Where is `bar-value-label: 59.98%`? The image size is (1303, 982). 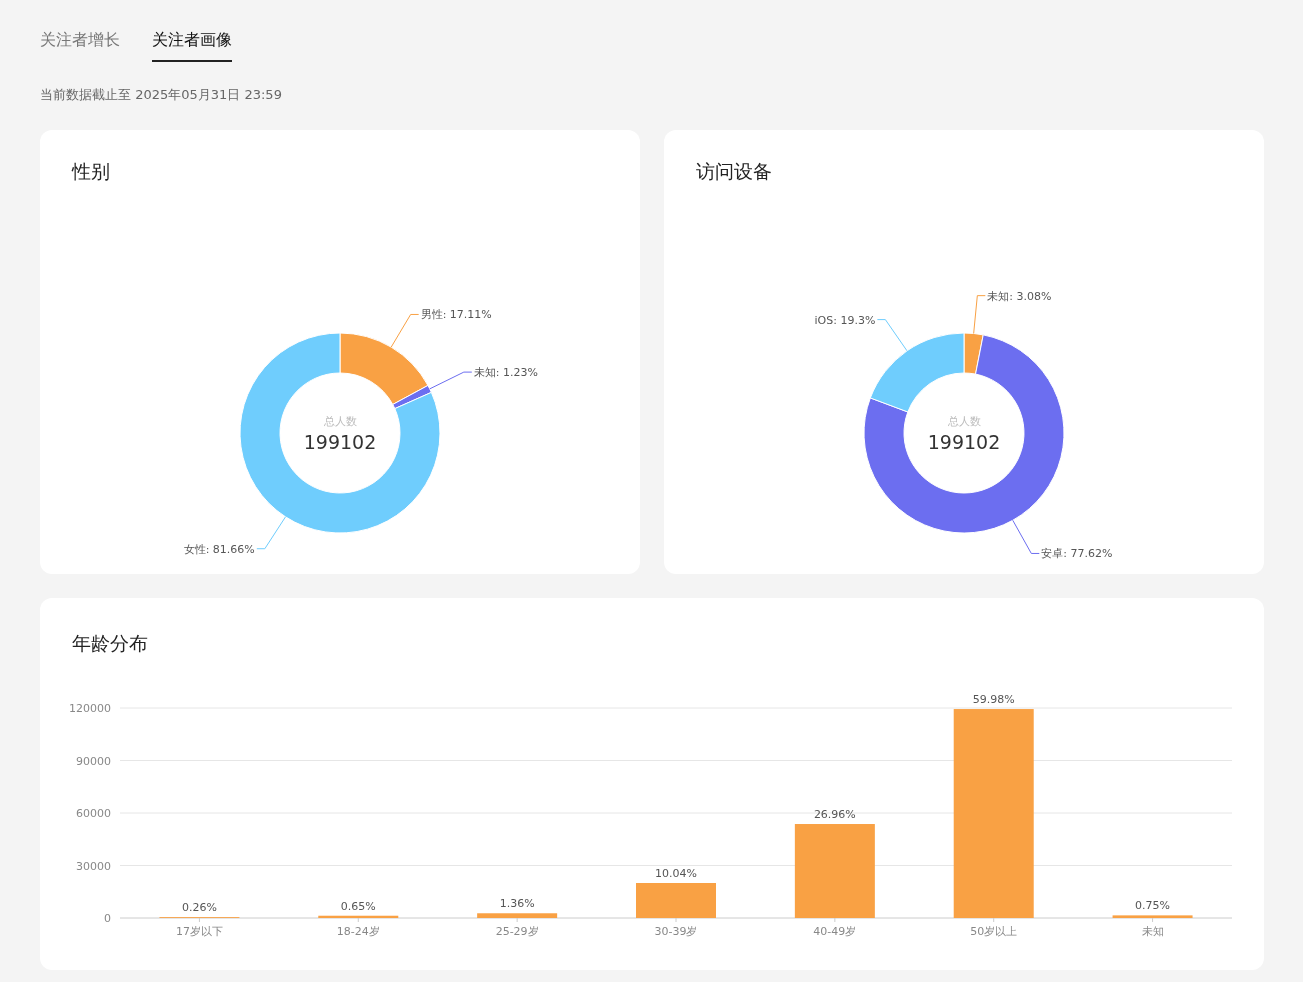 bar-value-label: 59.98% is located at coordinates (993, 700).